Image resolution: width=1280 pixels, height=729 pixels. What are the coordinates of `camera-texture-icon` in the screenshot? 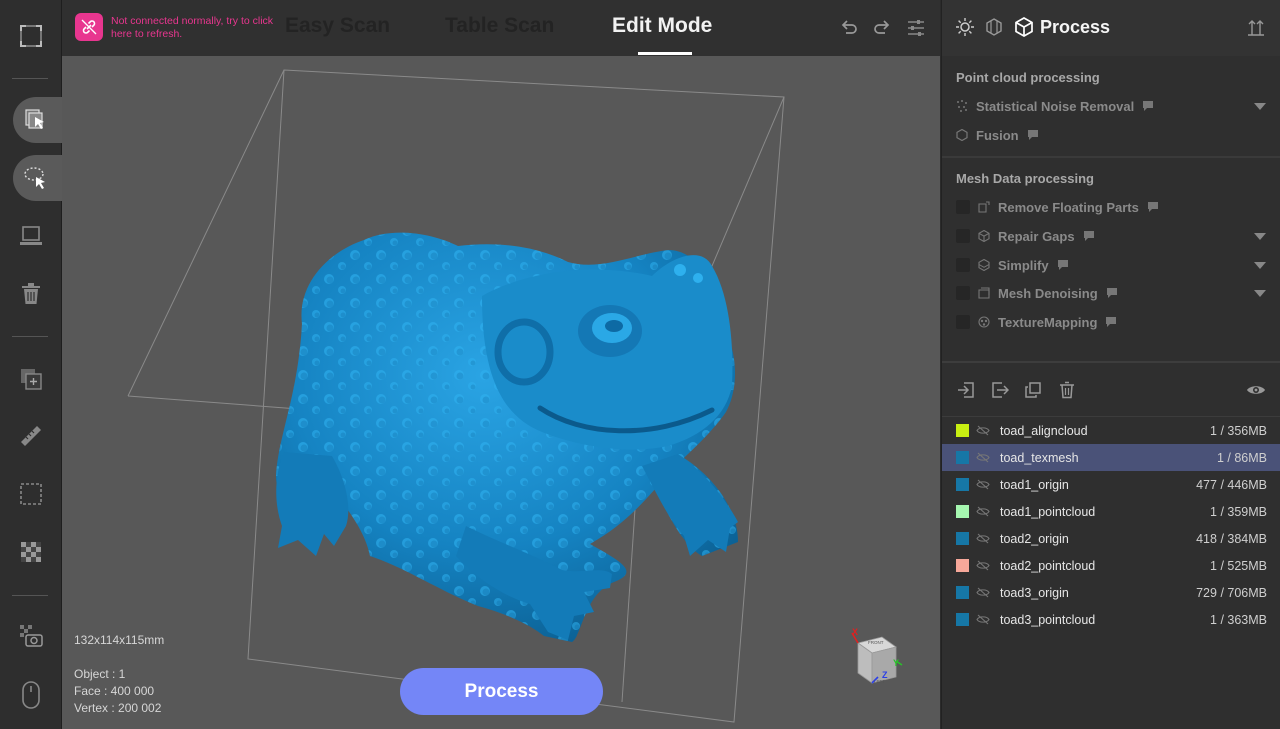 It's located at (31, 636).